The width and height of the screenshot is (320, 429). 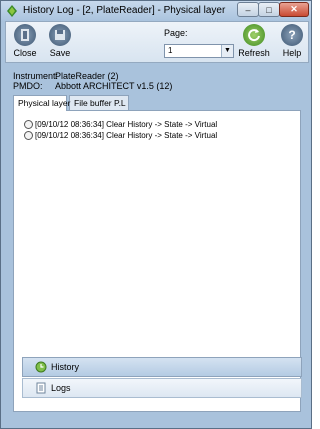 I want to click on maximize-button: □, so click(x=269, y=9).